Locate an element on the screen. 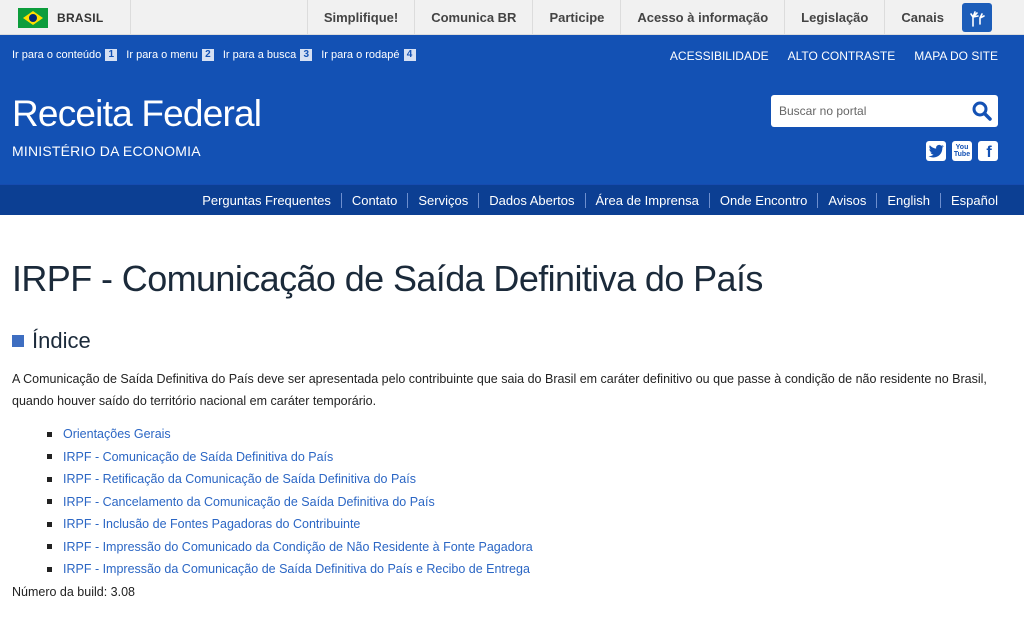  facebook-icon-glyph: f is located at coordinates (989, 152).